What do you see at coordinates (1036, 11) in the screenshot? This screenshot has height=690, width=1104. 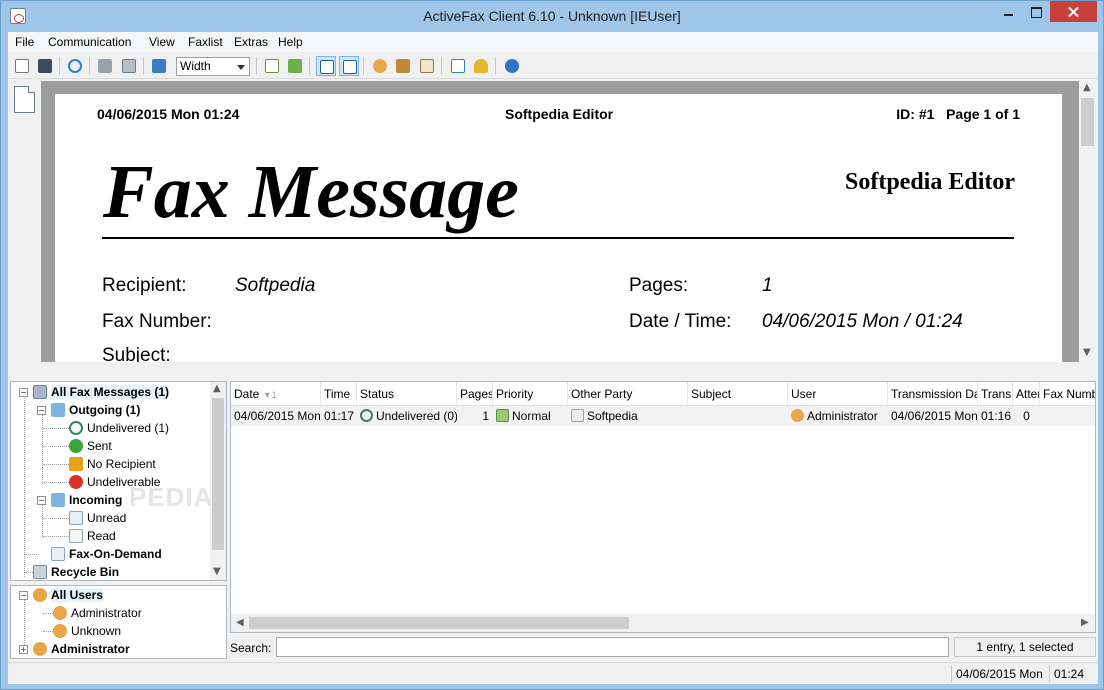 I see `maximize-button` at bounding box center [1036, 11].